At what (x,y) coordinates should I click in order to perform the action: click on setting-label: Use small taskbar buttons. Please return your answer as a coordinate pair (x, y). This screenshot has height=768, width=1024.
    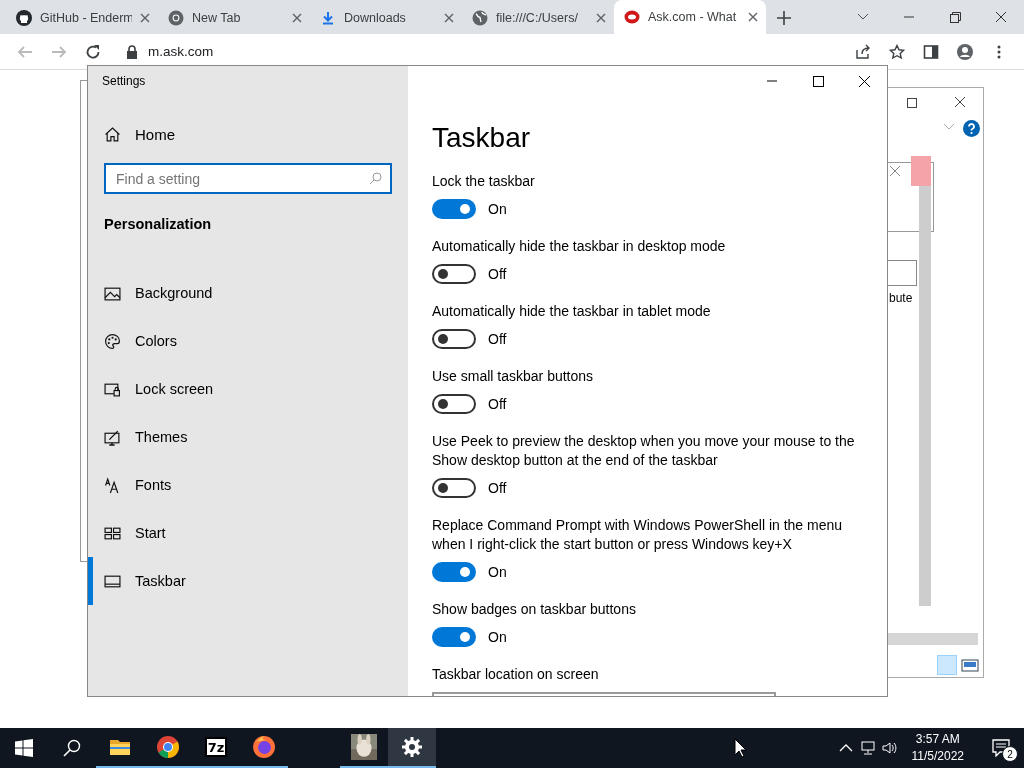
    Looking at the image, I should click on (513, 376).